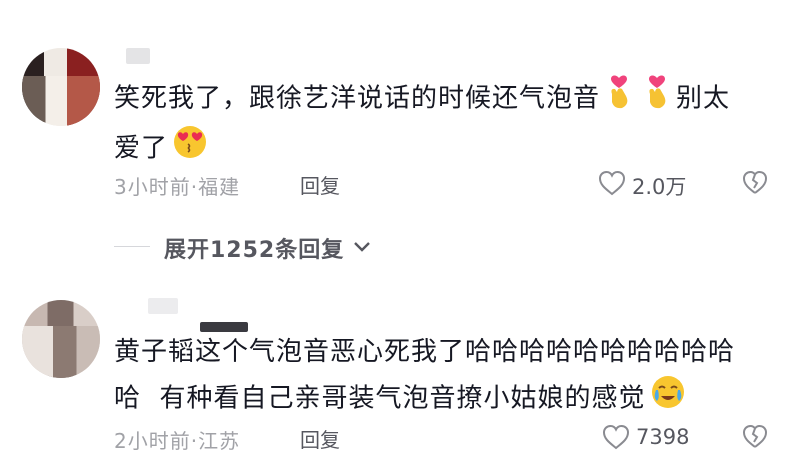  What do you see at coordinates (190, 149) in the screenshot?
I see `heart-eyes-kiss-emoji` at bounding box center [190, 149].